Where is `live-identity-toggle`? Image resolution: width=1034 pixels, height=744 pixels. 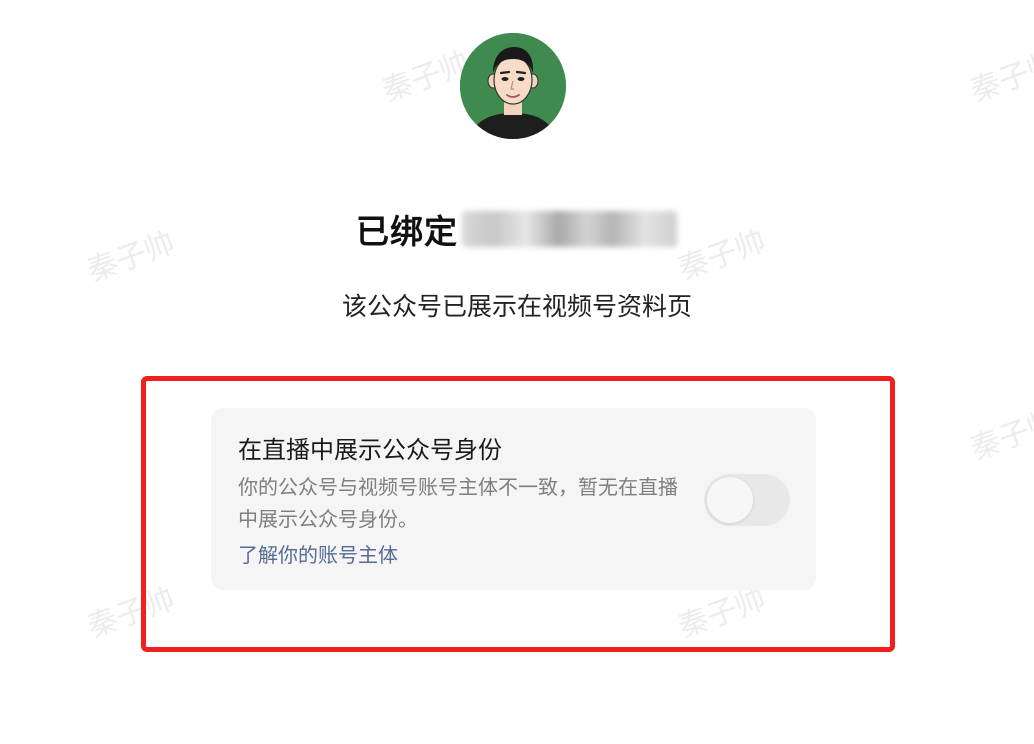
live-identity-toggle is located at coordinates (747, 500).